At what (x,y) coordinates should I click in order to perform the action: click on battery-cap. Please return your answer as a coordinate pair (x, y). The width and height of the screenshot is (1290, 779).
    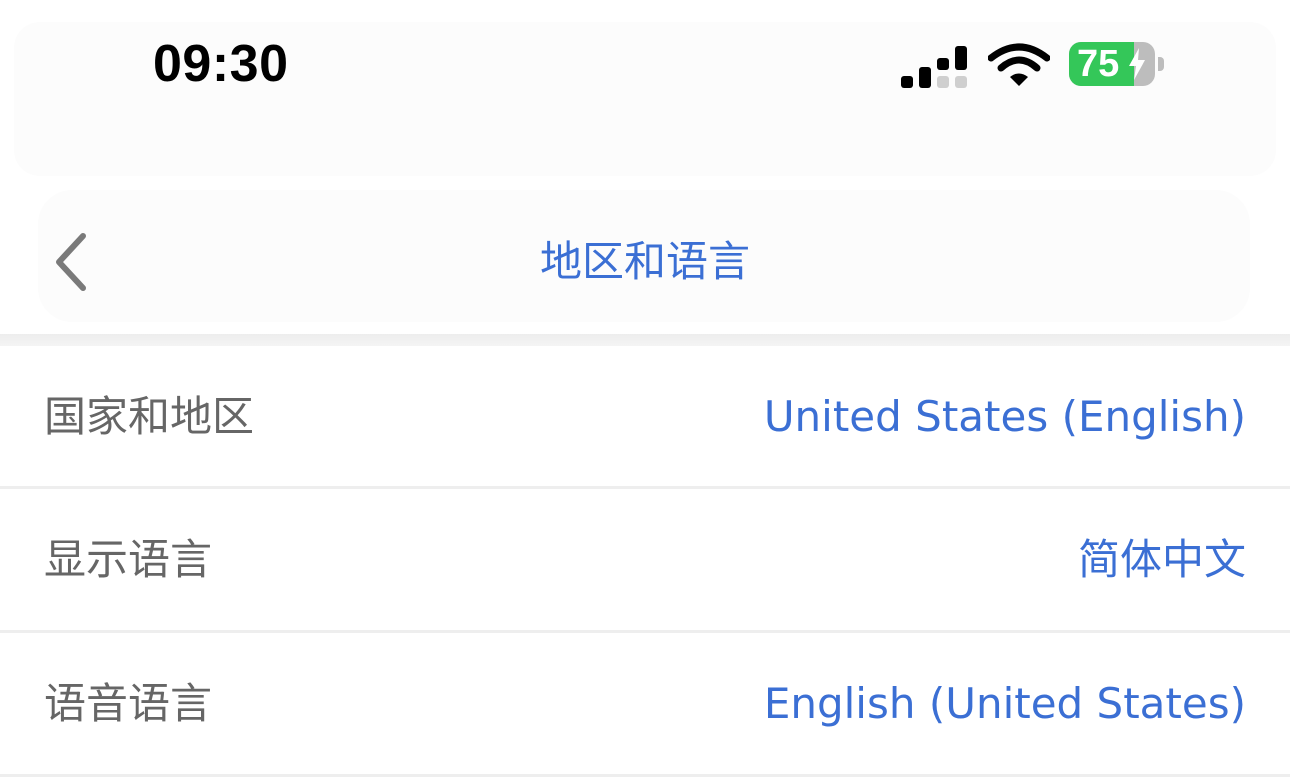
    Looking at the image, I should click on (1161, 64).